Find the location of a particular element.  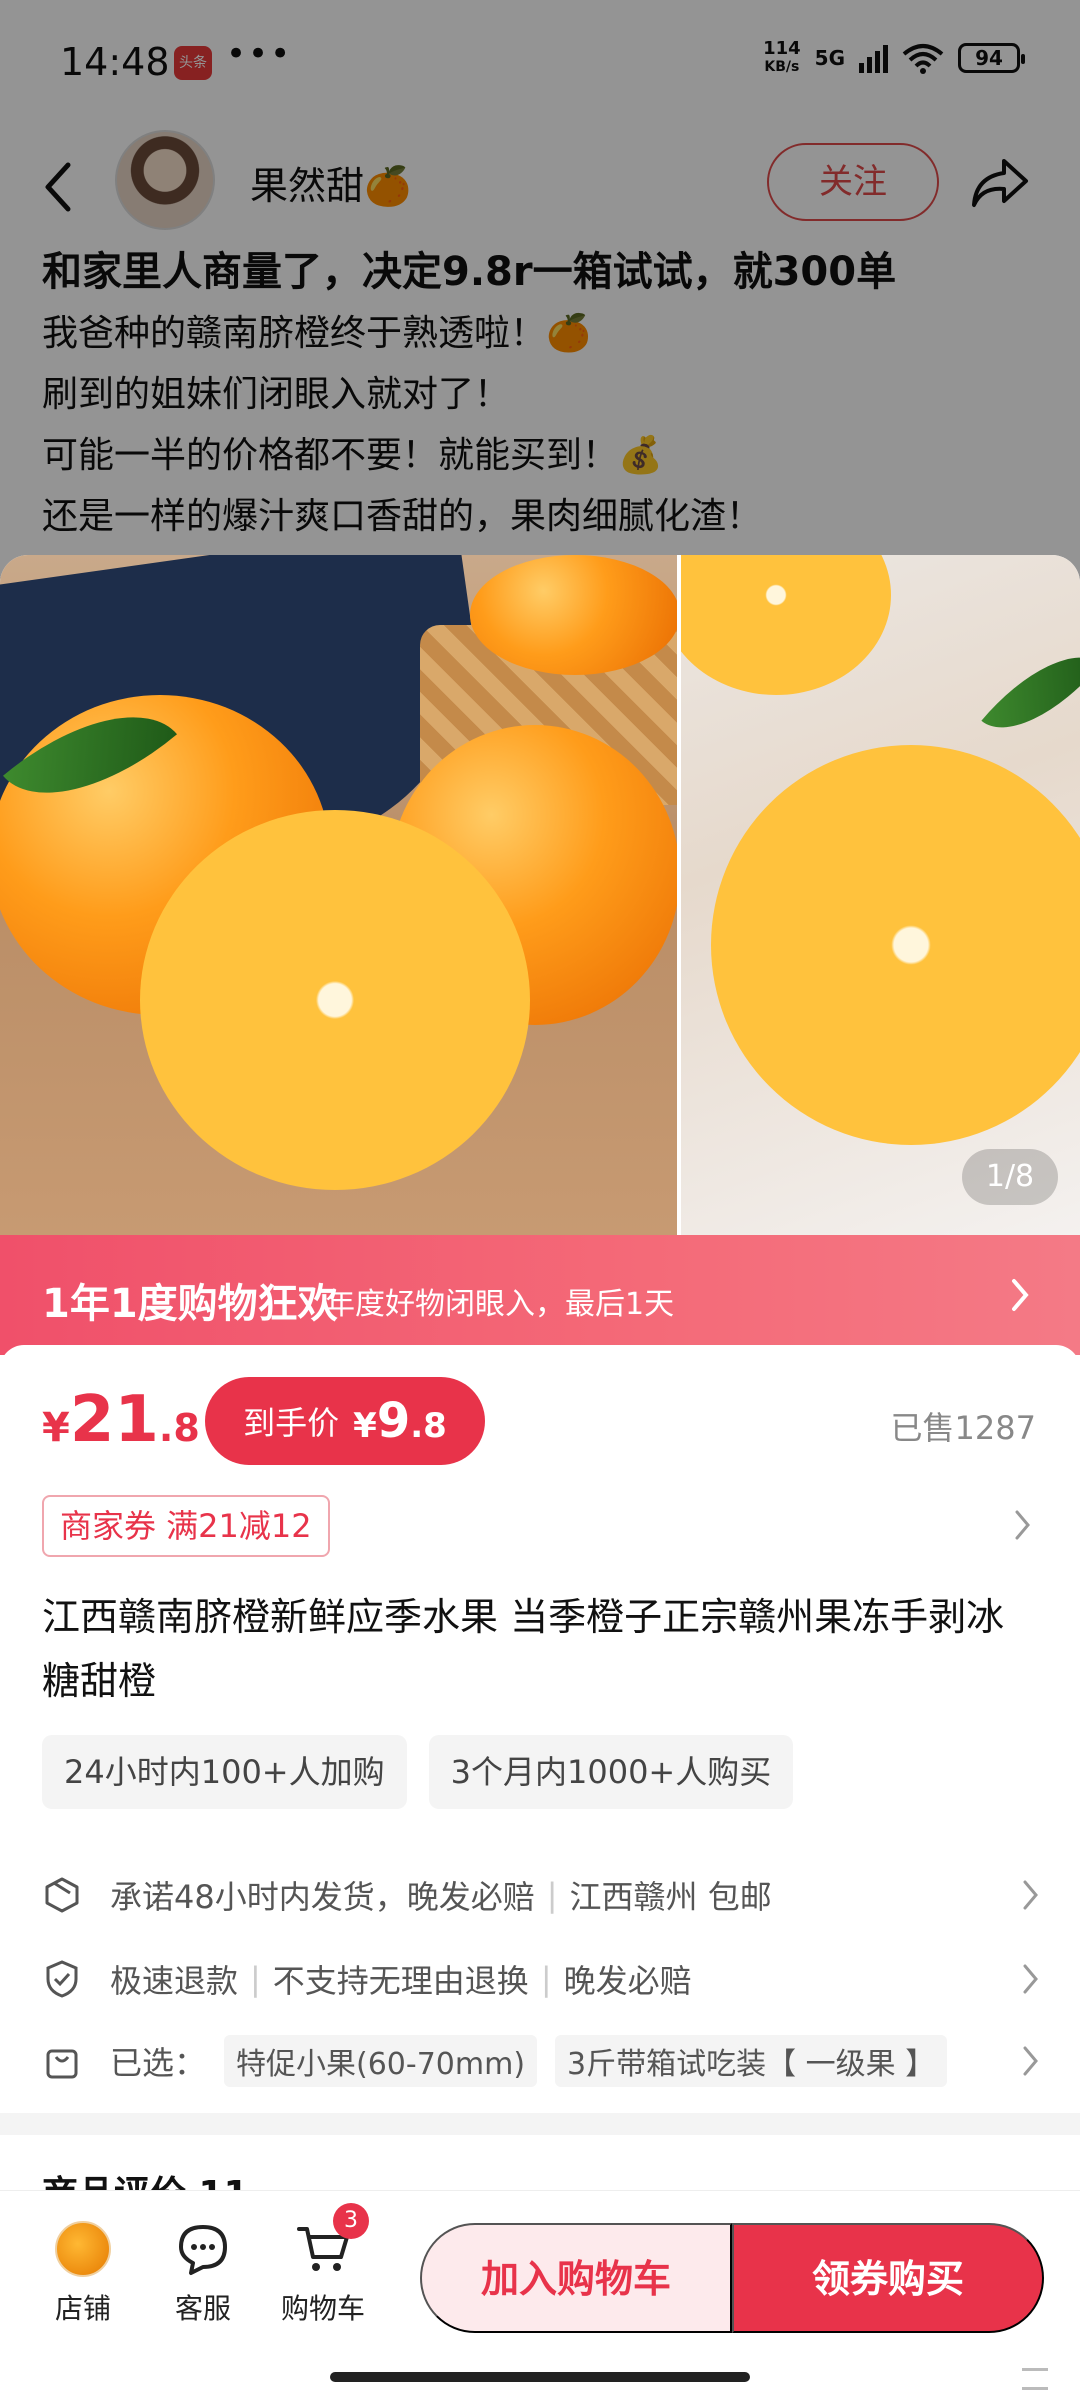

selected-size-chip: 特促小果(60-70mm) is located at coordinates (381, 2061).